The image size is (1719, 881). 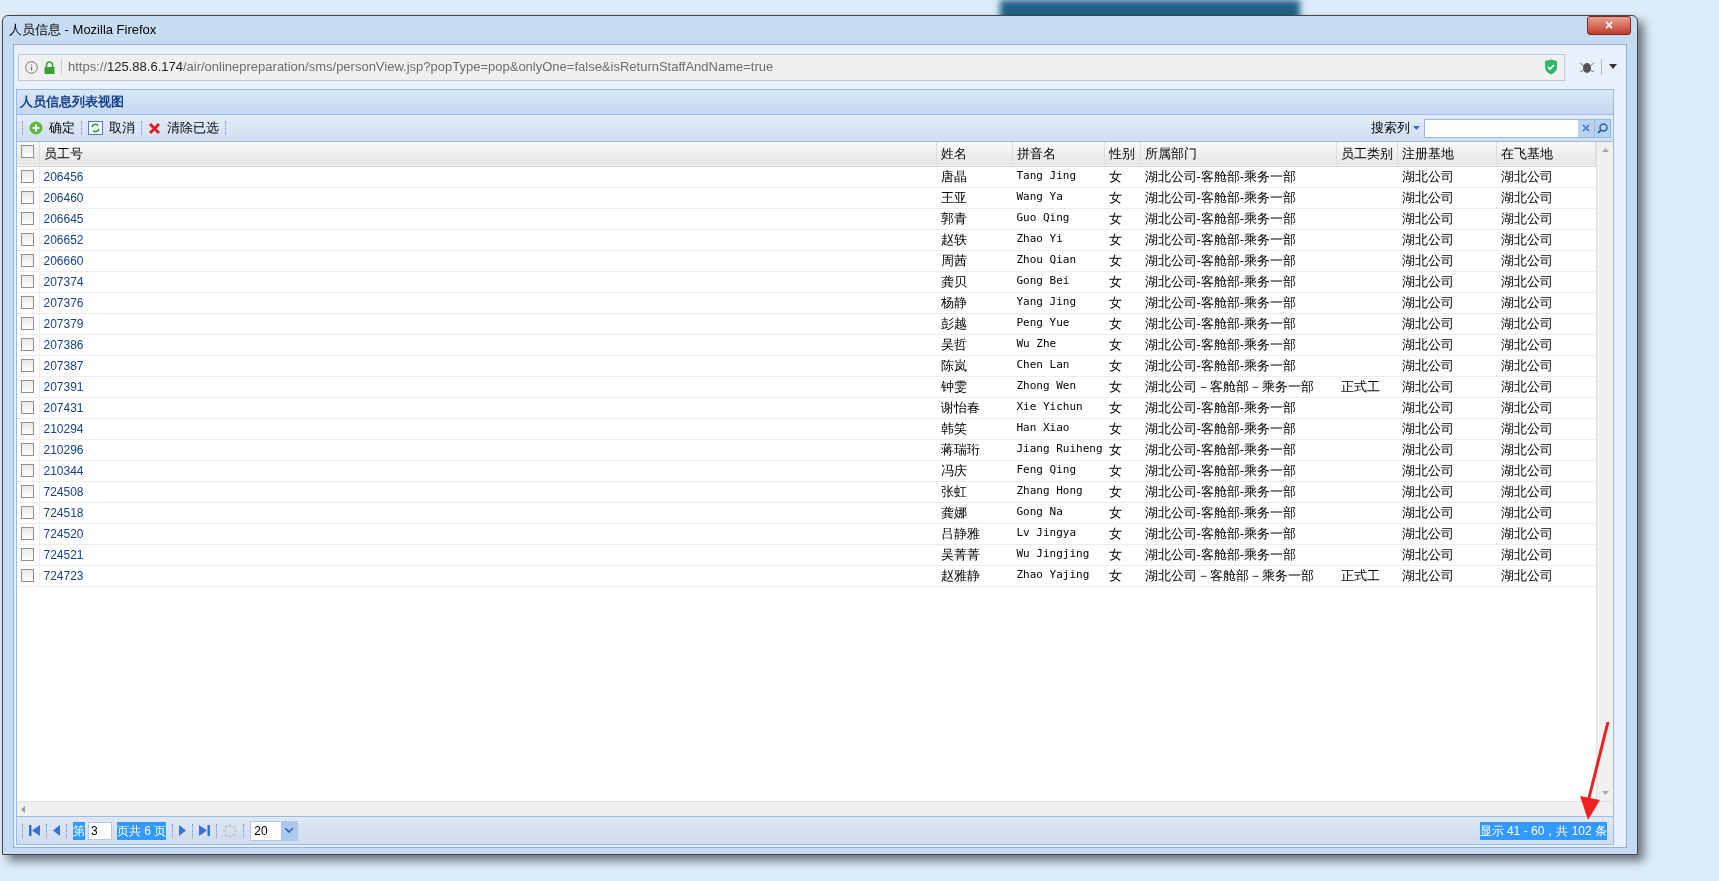 I want to click on table-row: 724723 赵雅静 Zhao Yajing 女 湖北公司－客舱部－乘务一部 正式工 湖北公司 湖北公司, so click(x=806, y=575).